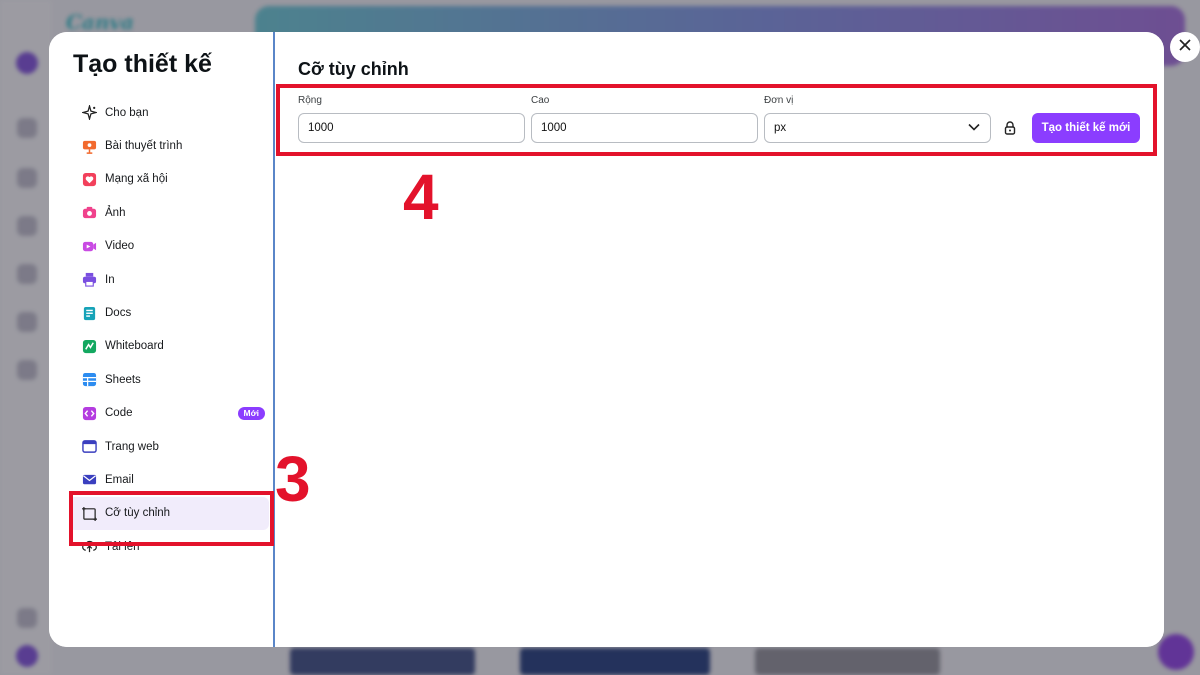  Describe the element at coordinates (89, 280) in the screenshot. I see `printer-icon` at that location.